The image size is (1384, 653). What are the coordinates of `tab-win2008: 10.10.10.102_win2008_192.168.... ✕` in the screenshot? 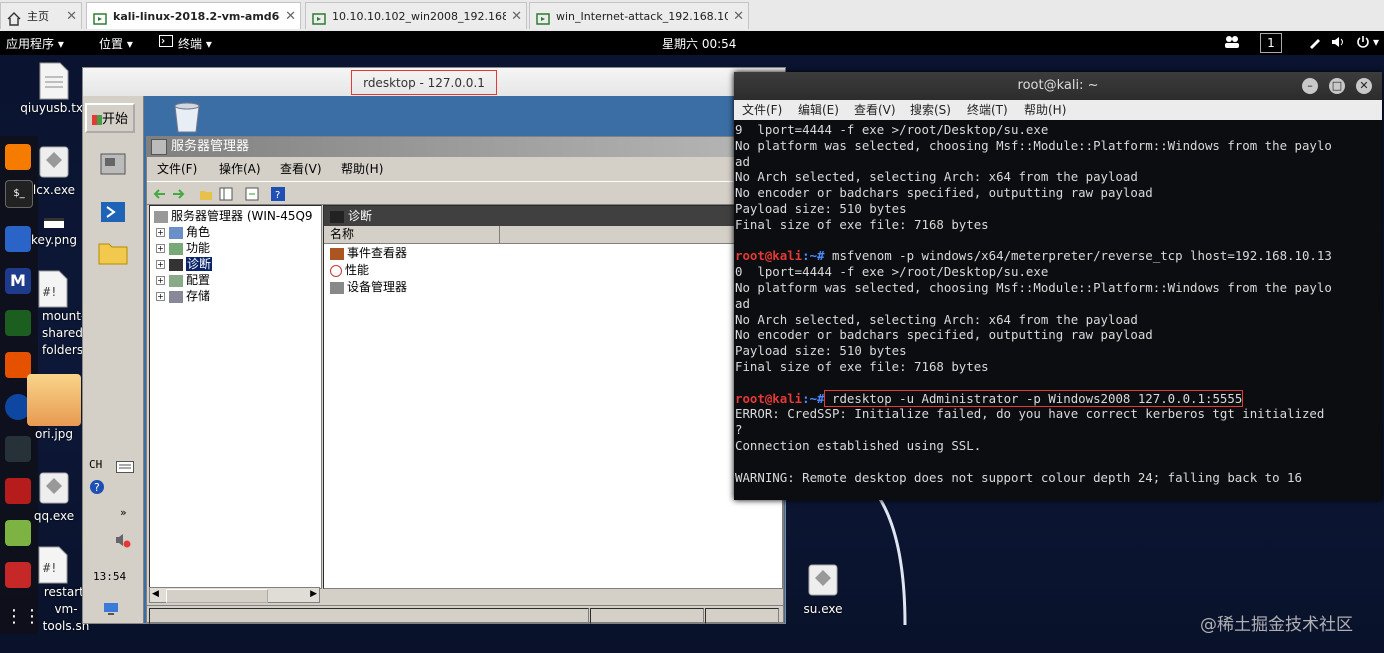 It's located at (416, 15).